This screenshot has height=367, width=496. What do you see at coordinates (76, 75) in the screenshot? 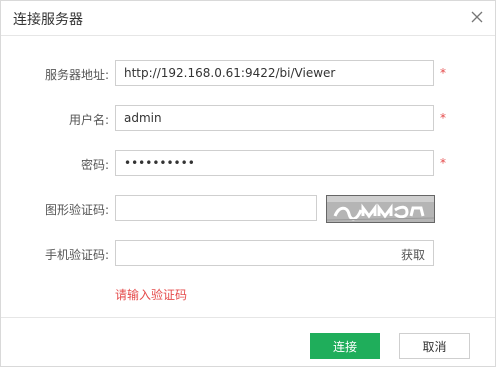
I see `server-label: 服务器地址:` at bounding box center [76, 75].